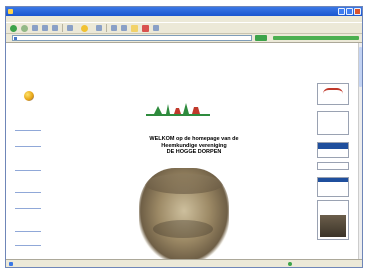 This screenshot has height=274, width=372. Describe the element at coordinates (124, 28) in the screenshot. I see `print-icon` at that location.